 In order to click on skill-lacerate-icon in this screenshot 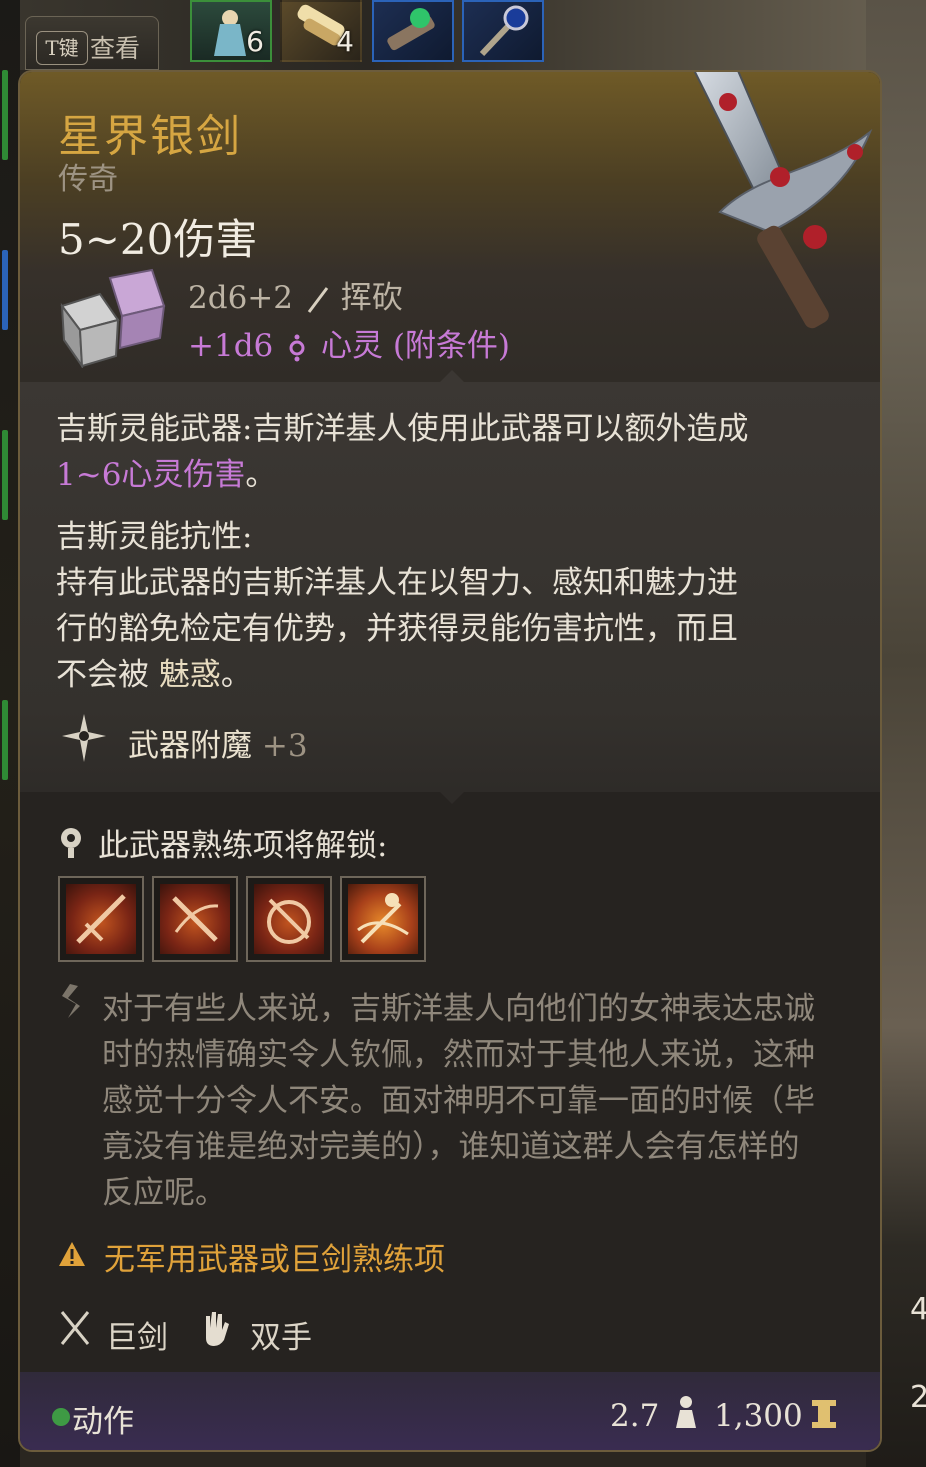, I will do `click(383, 918)`.